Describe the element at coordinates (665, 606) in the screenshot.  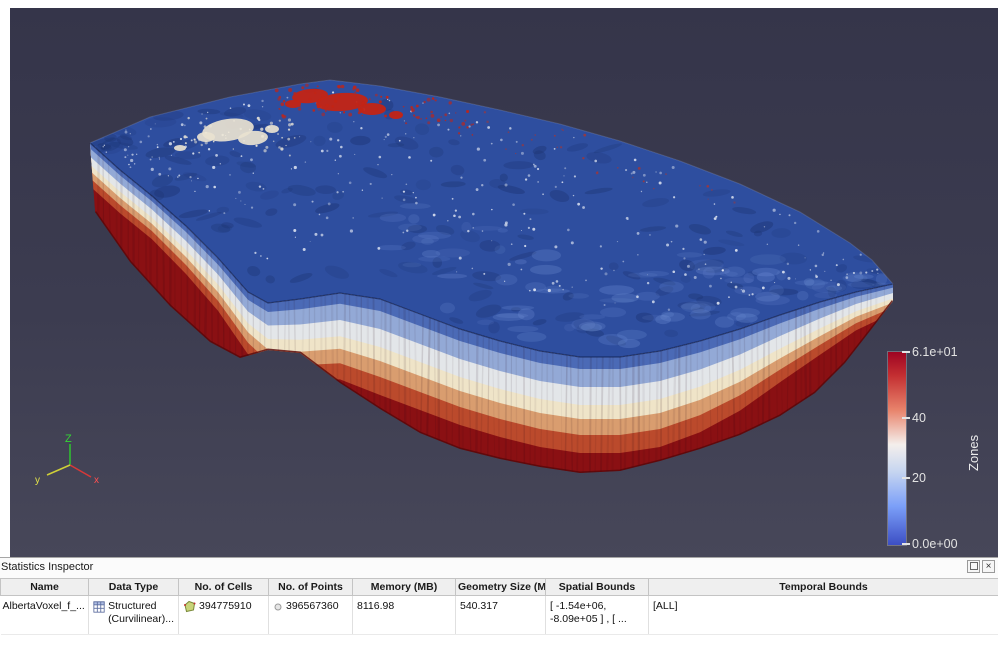
I see `temporal-bounds-value: [ALL]` at that location.